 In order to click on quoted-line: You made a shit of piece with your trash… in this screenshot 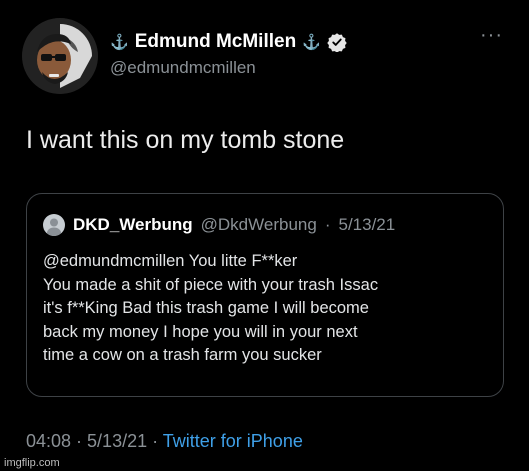, I will do `click(211, 284)`.